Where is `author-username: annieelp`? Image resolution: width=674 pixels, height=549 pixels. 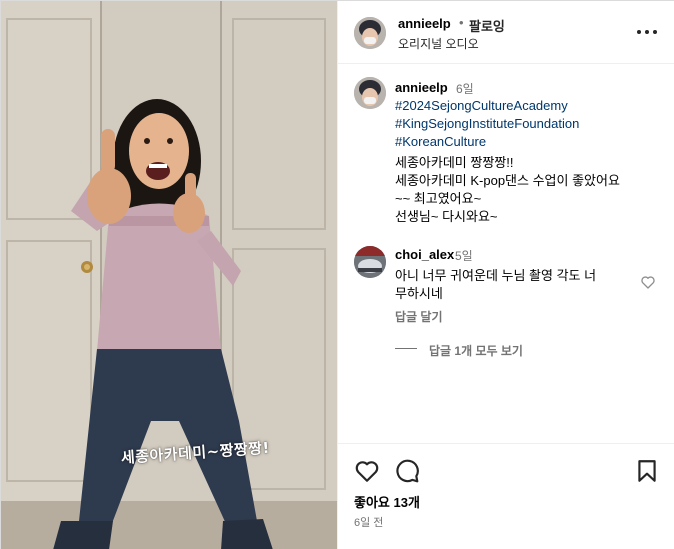 author-username: annieelp is located at coordinates (424, 23).